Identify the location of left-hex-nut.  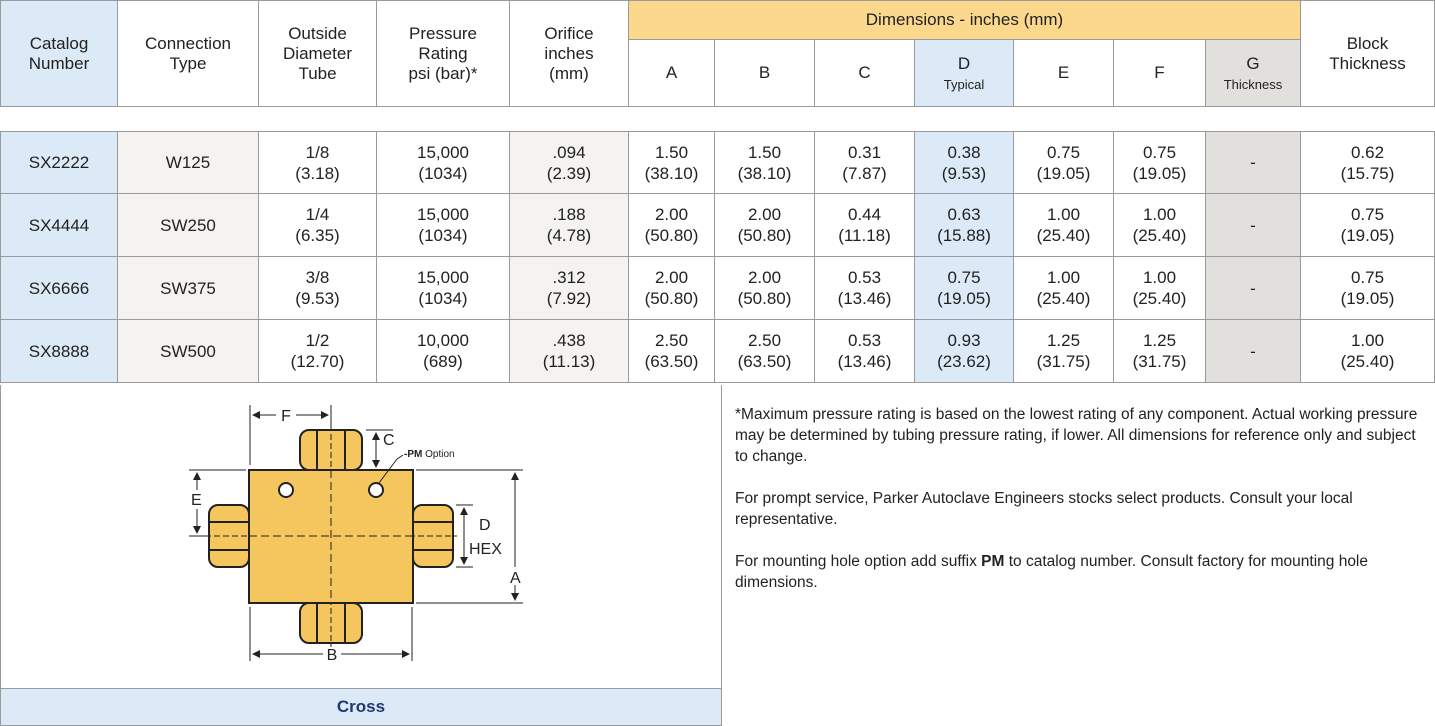
(229, 536).